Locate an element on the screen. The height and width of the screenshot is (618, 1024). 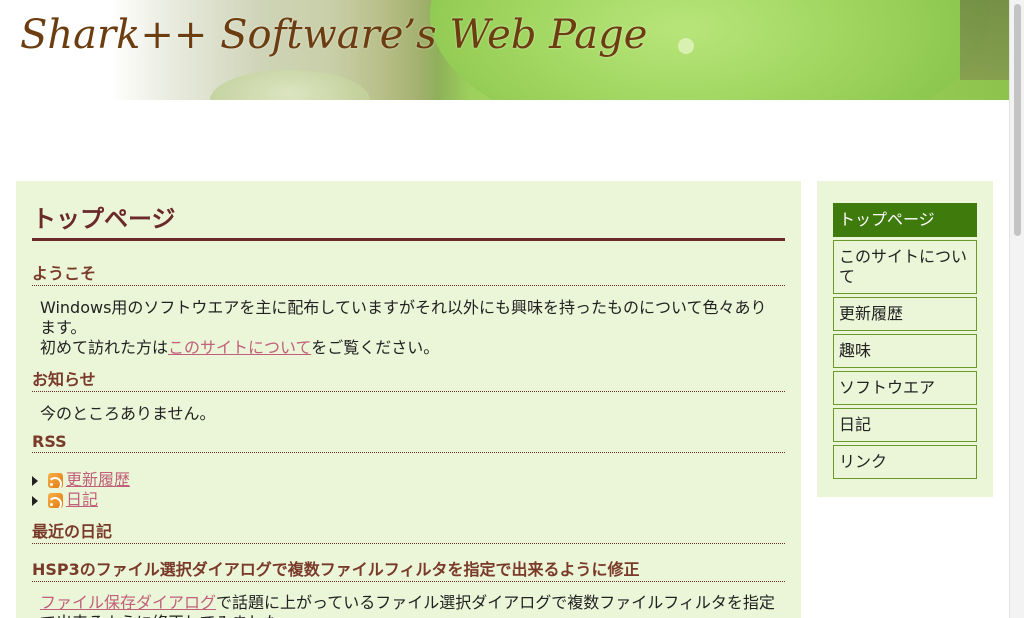
rss-item-update-history: 更新履歴 is located at coordinates (81, 480).